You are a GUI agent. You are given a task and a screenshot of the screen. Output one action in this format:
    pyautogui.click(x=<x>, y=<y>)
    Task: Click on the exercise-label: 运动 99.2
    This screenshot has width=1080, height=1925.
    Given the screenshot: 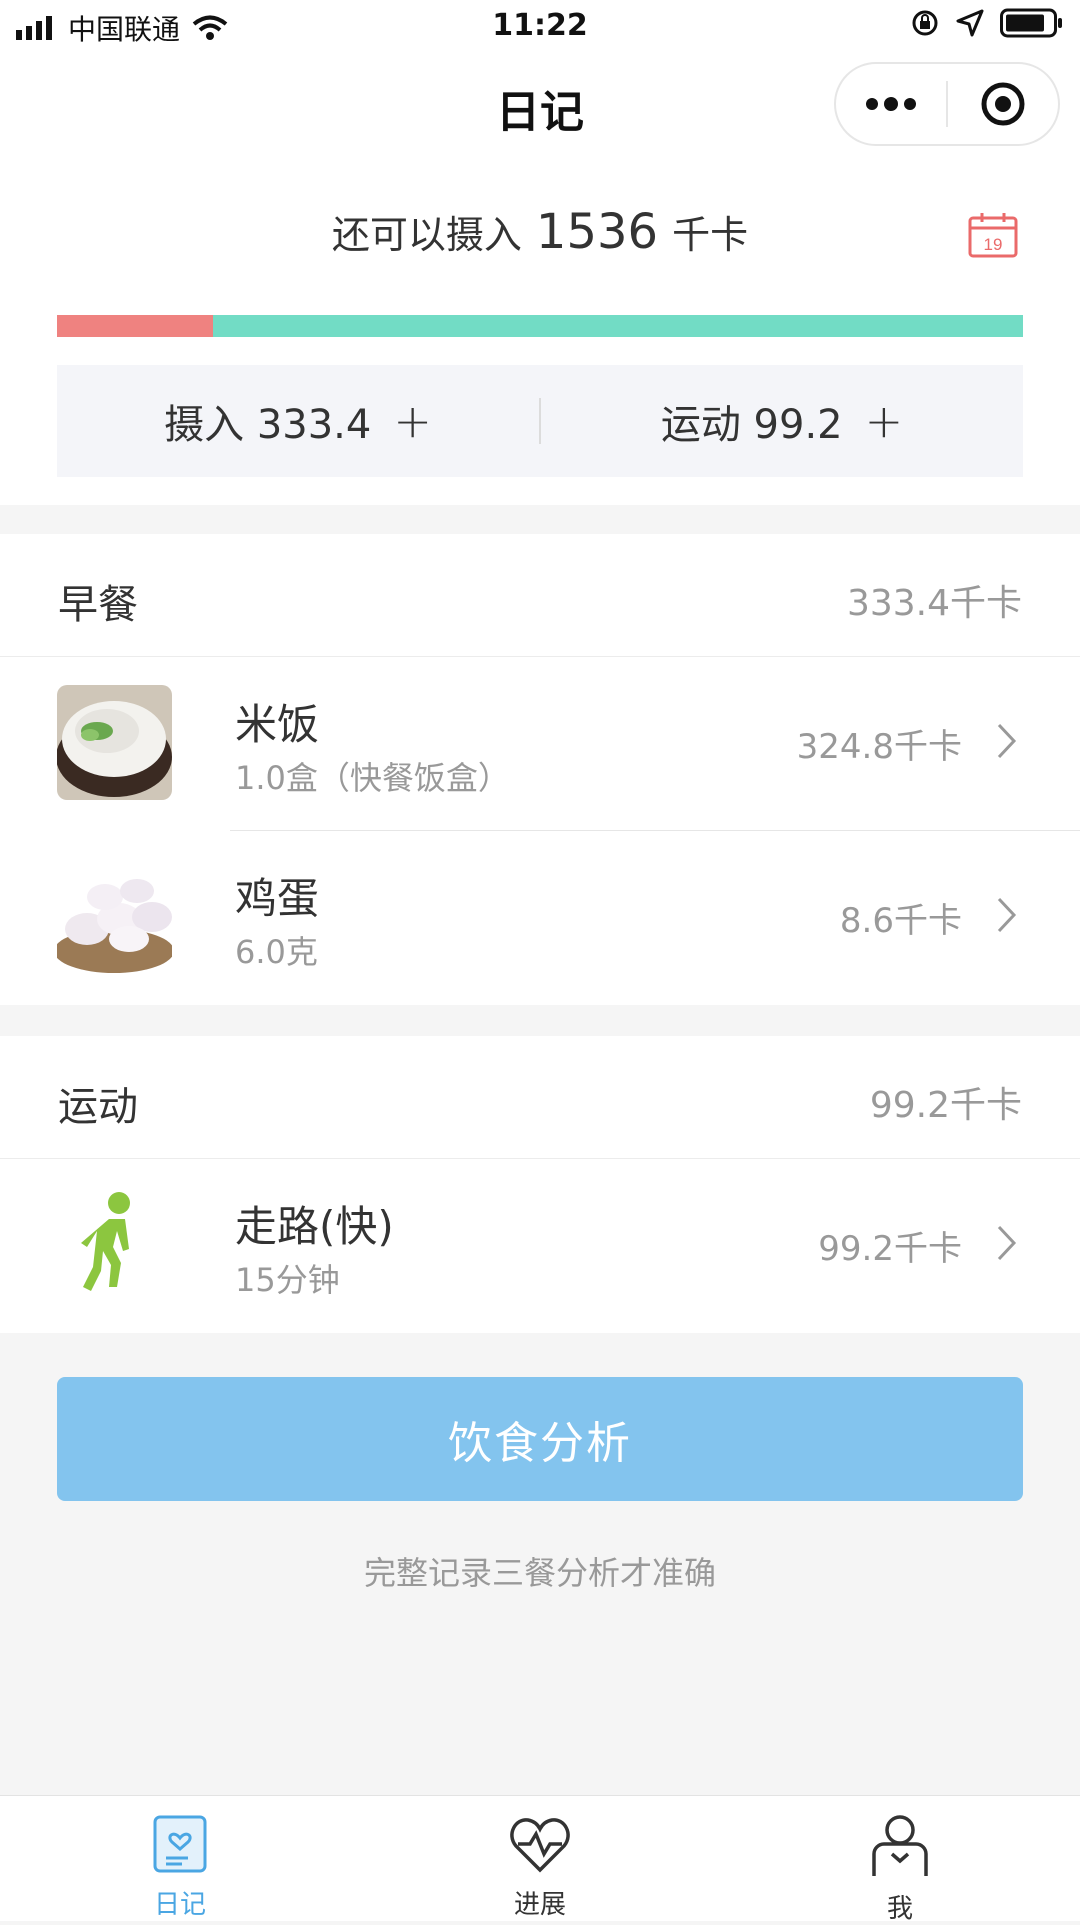 What is the action you would take?
    pyautogui.click(x=751, y=425)
    